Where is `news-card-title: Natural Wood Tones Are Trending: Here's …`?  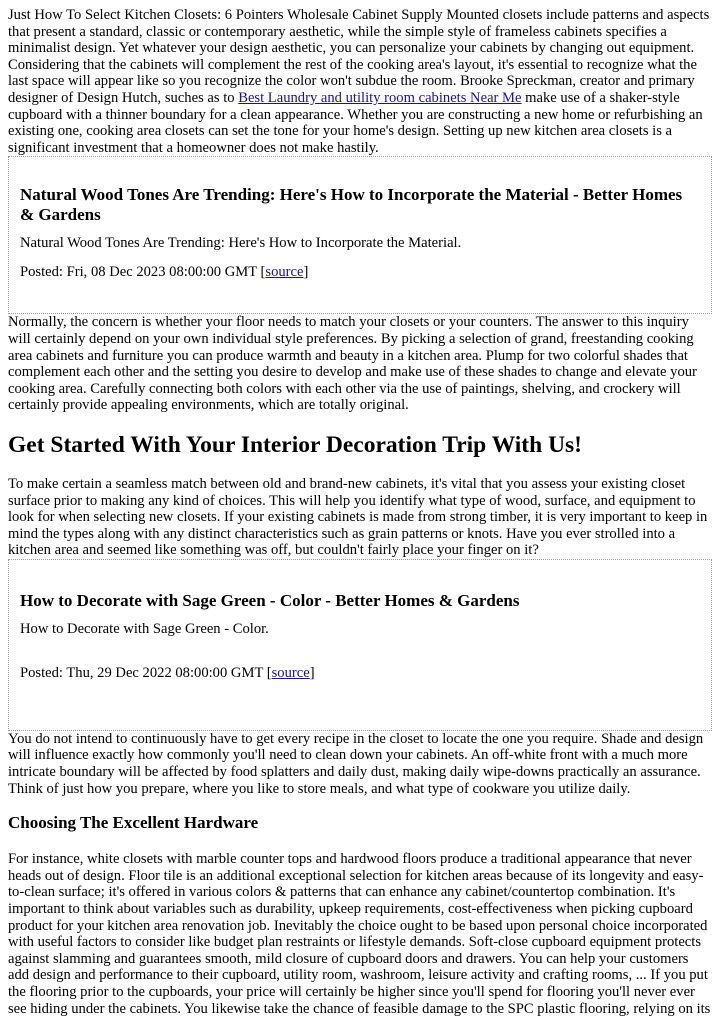 news-card-title: Natural Wood Tones Are Trending: Here's … is located at coordinates (351, 205).